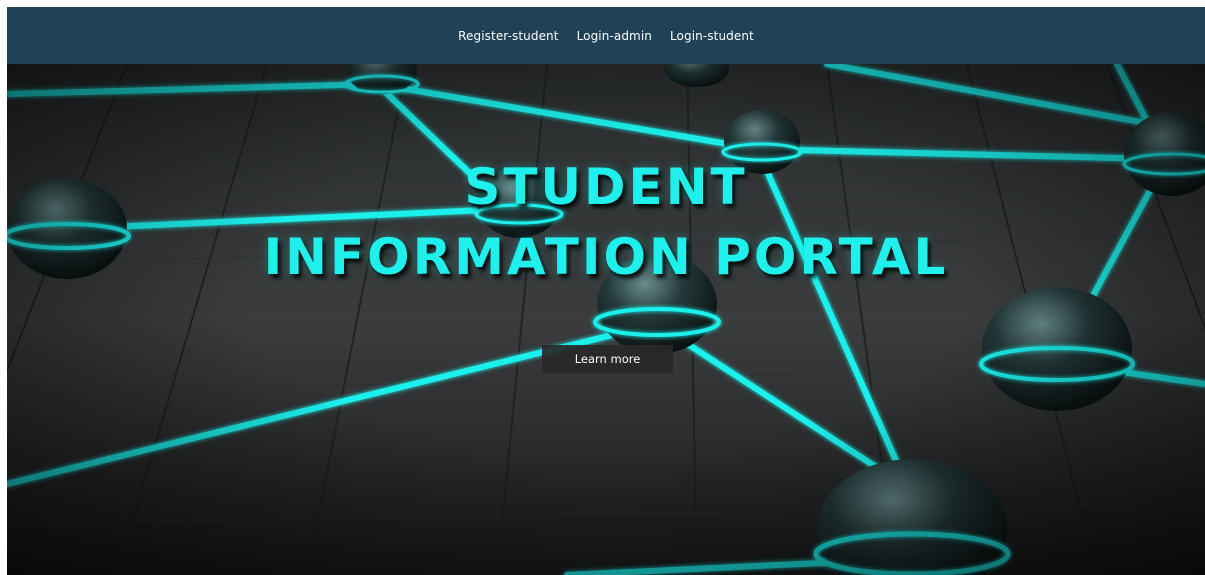  Describe the element at coordinates (607, 359) in the screenshot. I see `learn-more-button: Learn more` at that location.